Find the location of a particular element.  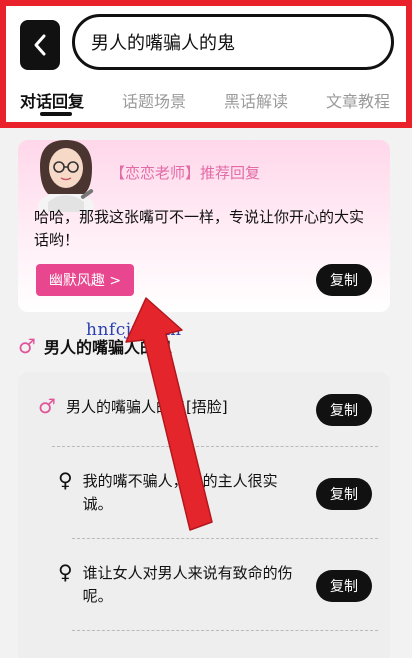

search-text: 男人的嘴骗人的鬼 is located at coordinates (163, 43).